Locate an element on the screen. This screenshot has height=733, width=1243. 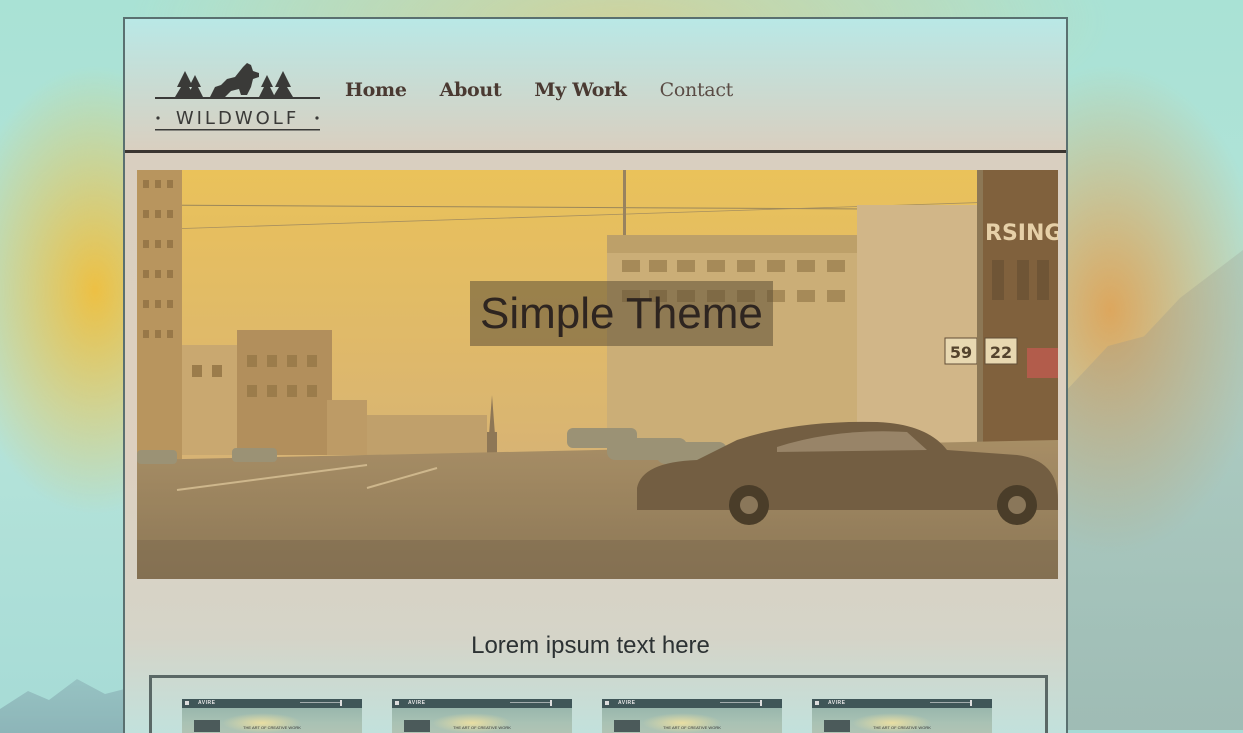
site-header: WILDWOLF Home About My Work Contact is located at coordinates (595, 86).